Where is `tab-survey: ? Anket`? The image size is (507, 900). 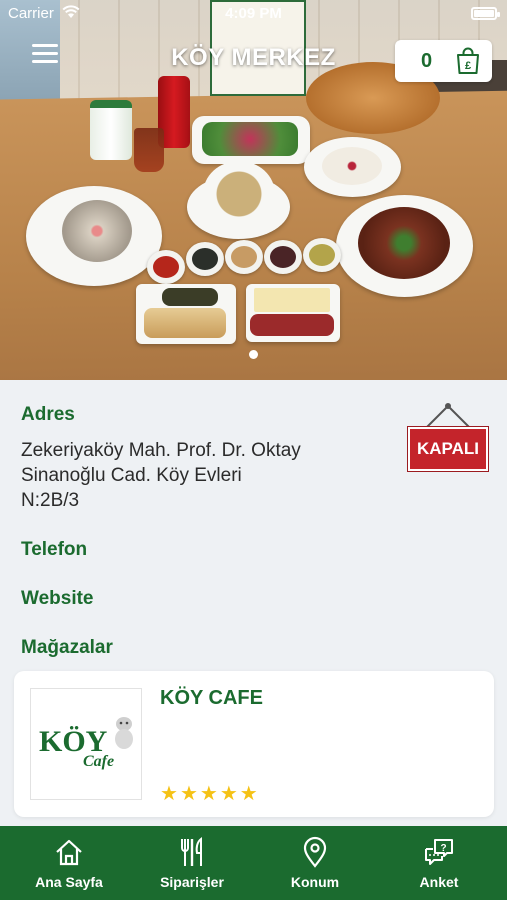
tab-survey: ? Anket is located at coordinates (439, 863).